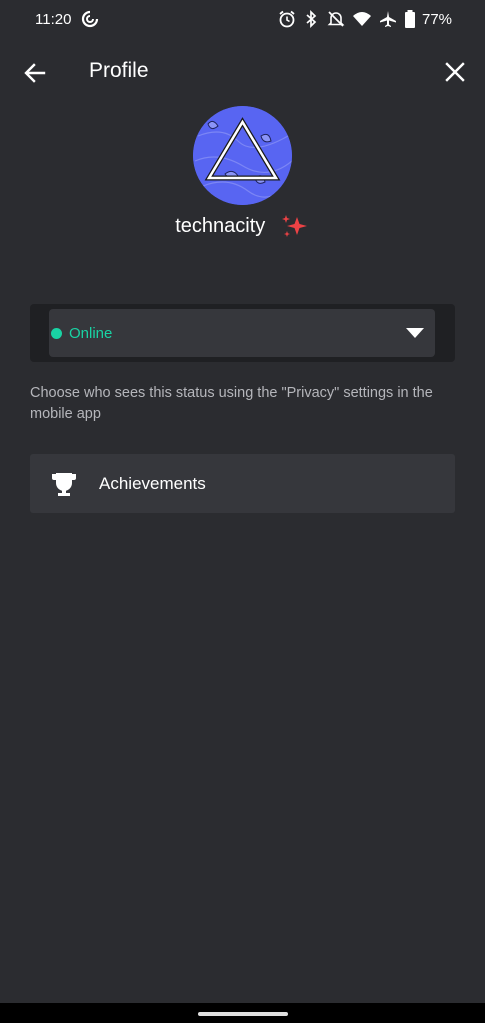  Describe the element at coordinates (336, 19) in the screenshot. I see `notifications-off-icon` at that location.